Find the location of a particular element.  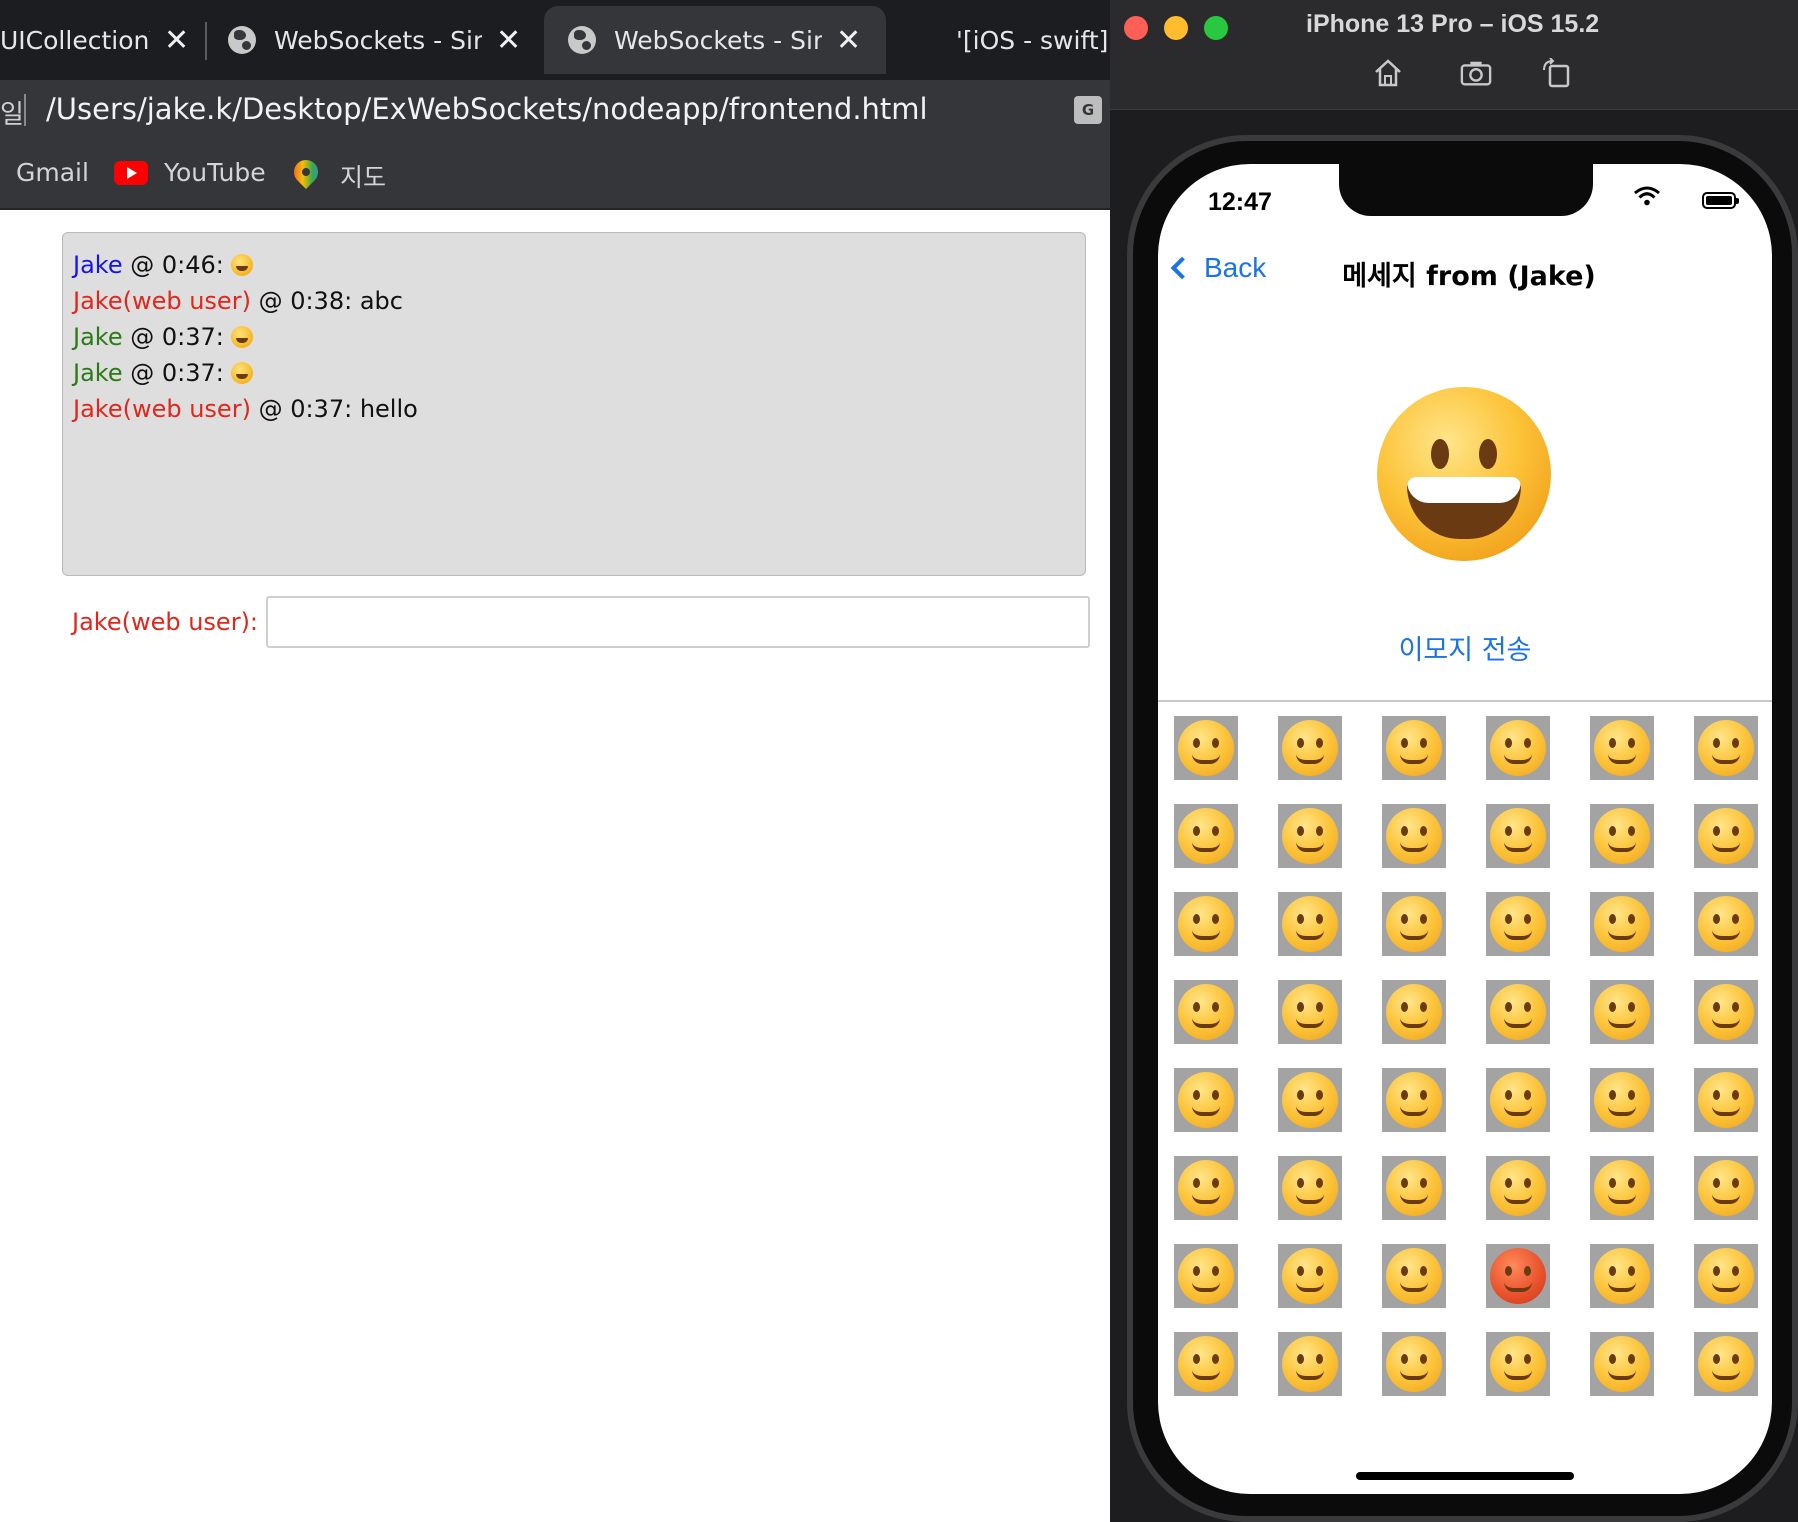

input-label: Jake(web user): is located at coordinates (165, 622).